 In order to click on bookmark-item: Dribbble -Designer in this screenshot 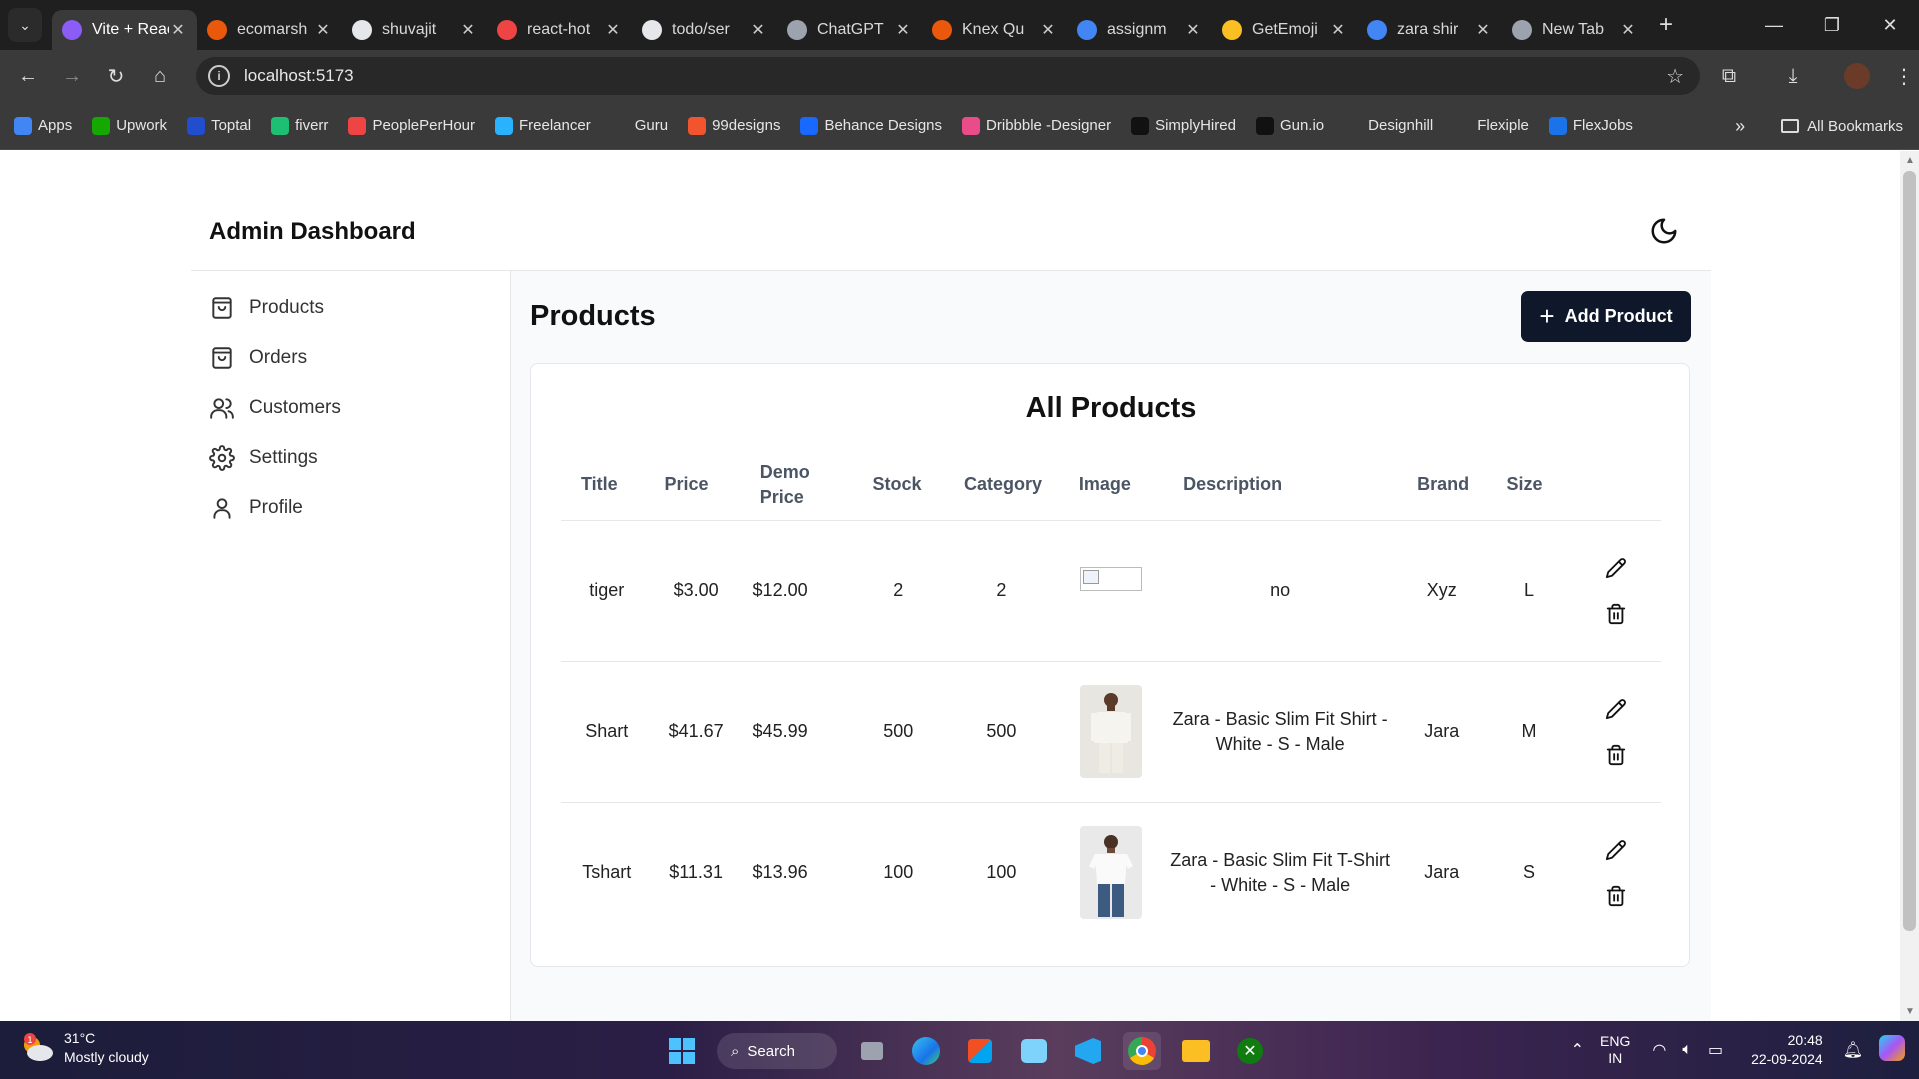, I will do `click(1036, 125)`.